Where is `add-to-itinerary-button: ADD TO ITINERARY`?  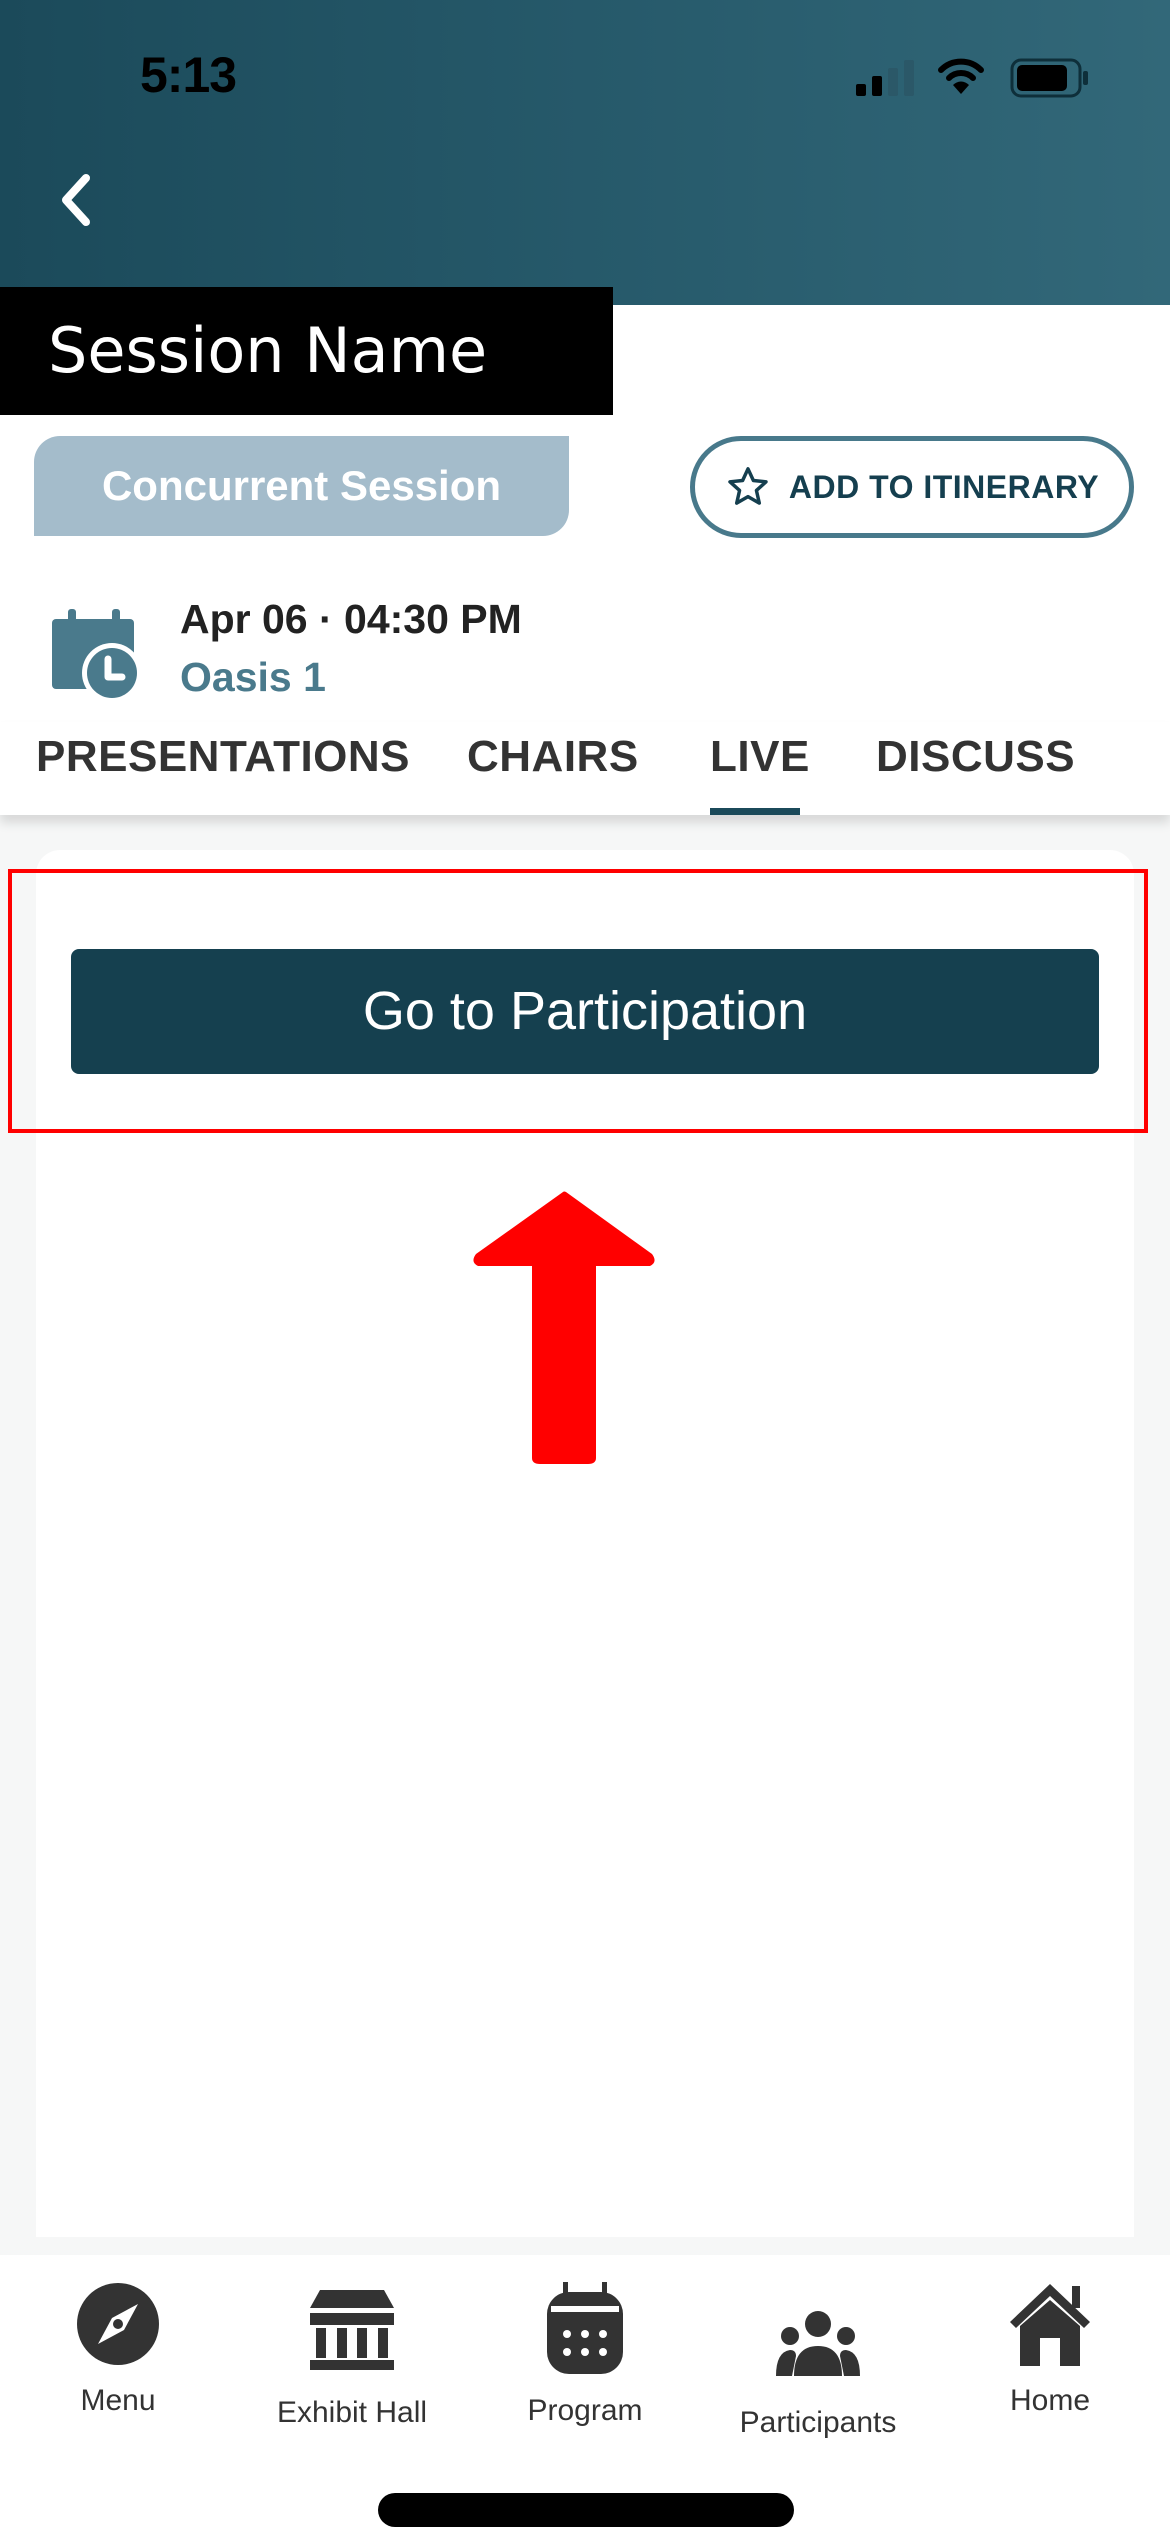 add-to-itinerary-button: ADD TO ITINERARY is located at coordinates (912, 487).